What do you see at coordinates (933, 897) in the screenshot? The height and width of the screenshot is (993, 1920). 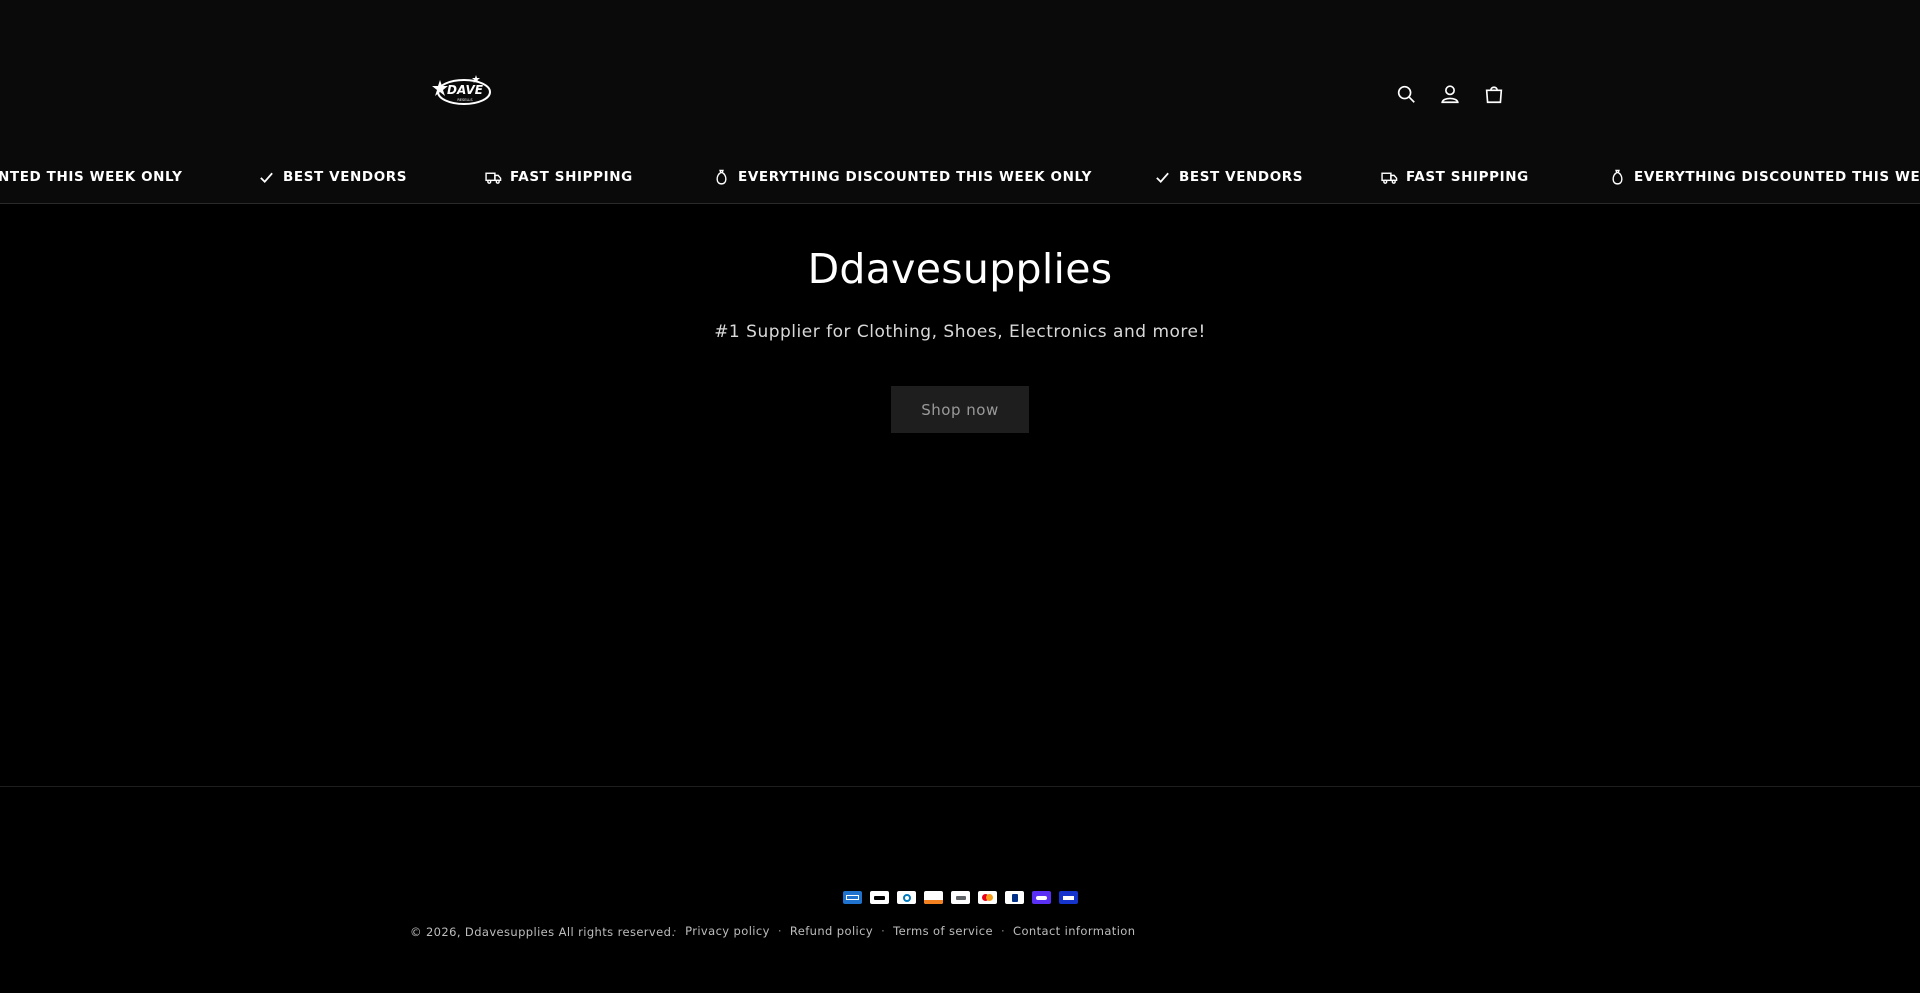 I see `discover-icon` at bounding box center [933, 897].